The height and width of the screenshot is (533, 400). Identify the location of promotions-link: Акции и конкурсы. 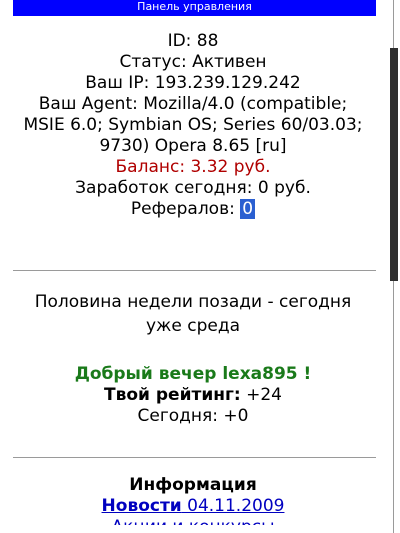
(193, 521).